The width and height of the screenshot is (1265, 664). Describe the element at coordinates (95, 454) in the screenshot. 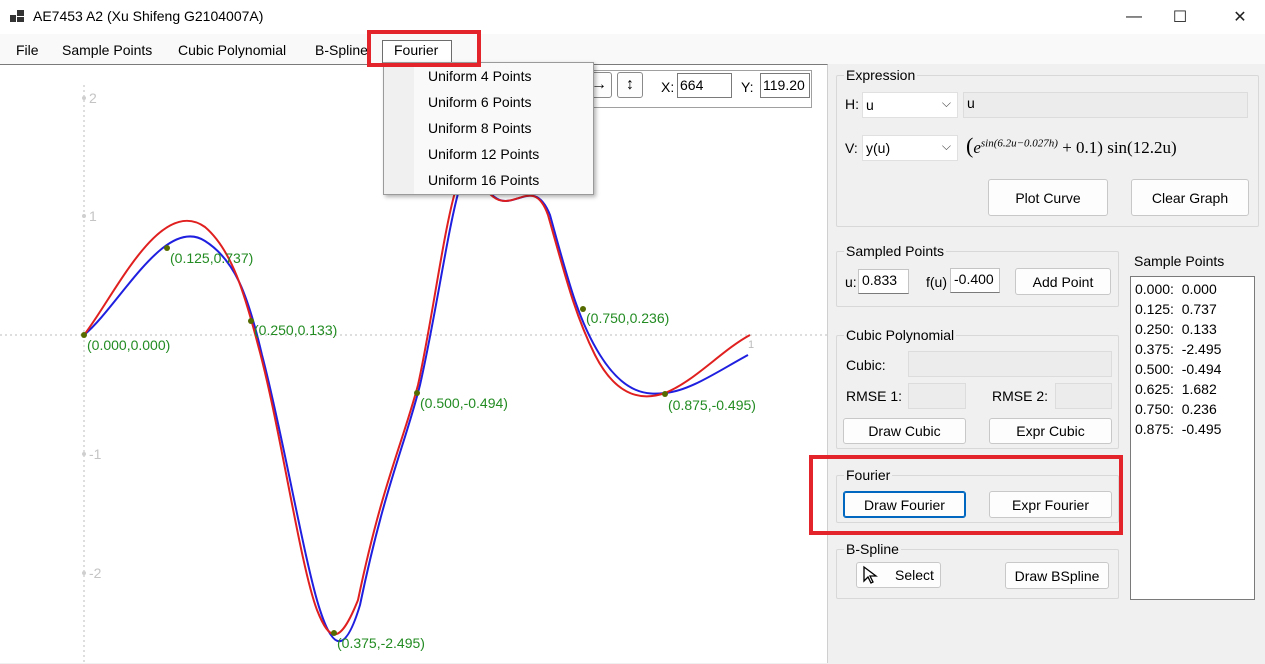

I see `y-tick-label: -1` at that location.